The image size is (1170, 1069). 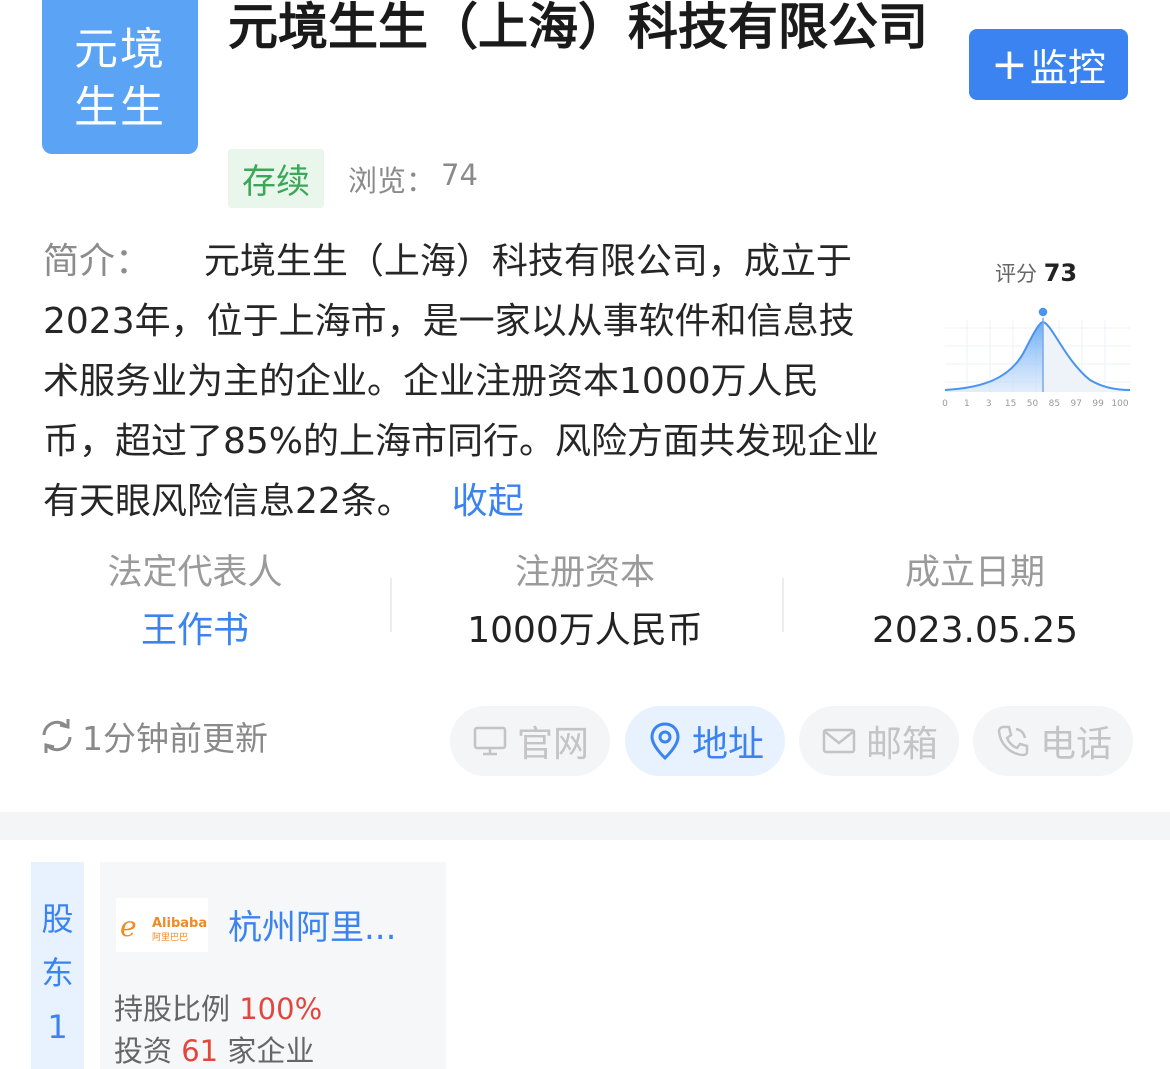 What do you see at coordinates (57, 736) in the screenshot?
I see `refresh-icon` at bounding box center [57, 736].